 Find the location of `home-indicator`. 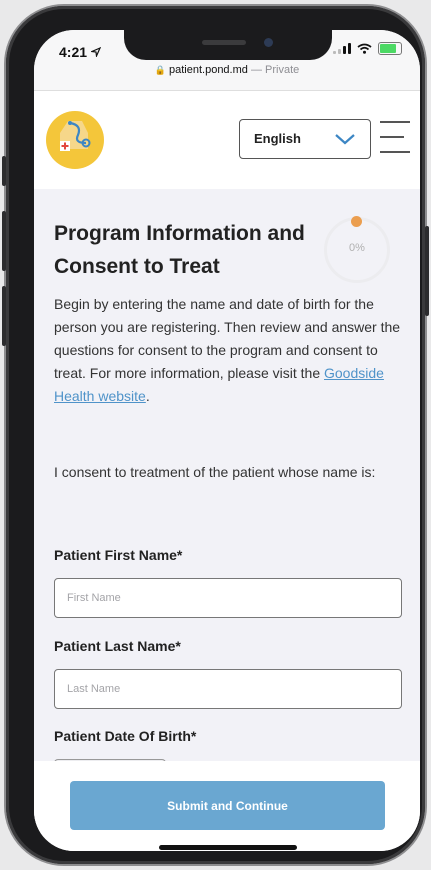

home-indicator is located at coordinates (228, 847).